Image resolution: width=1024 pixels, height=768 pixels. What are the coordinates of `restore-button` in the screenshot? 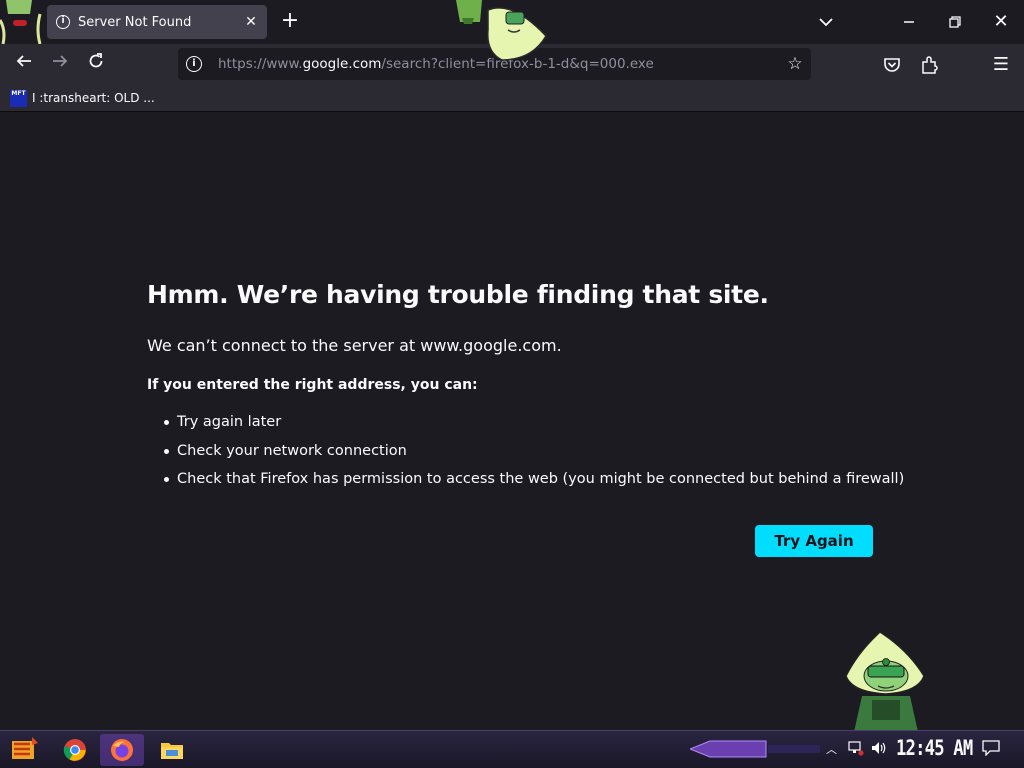 It's located at (955, 22).